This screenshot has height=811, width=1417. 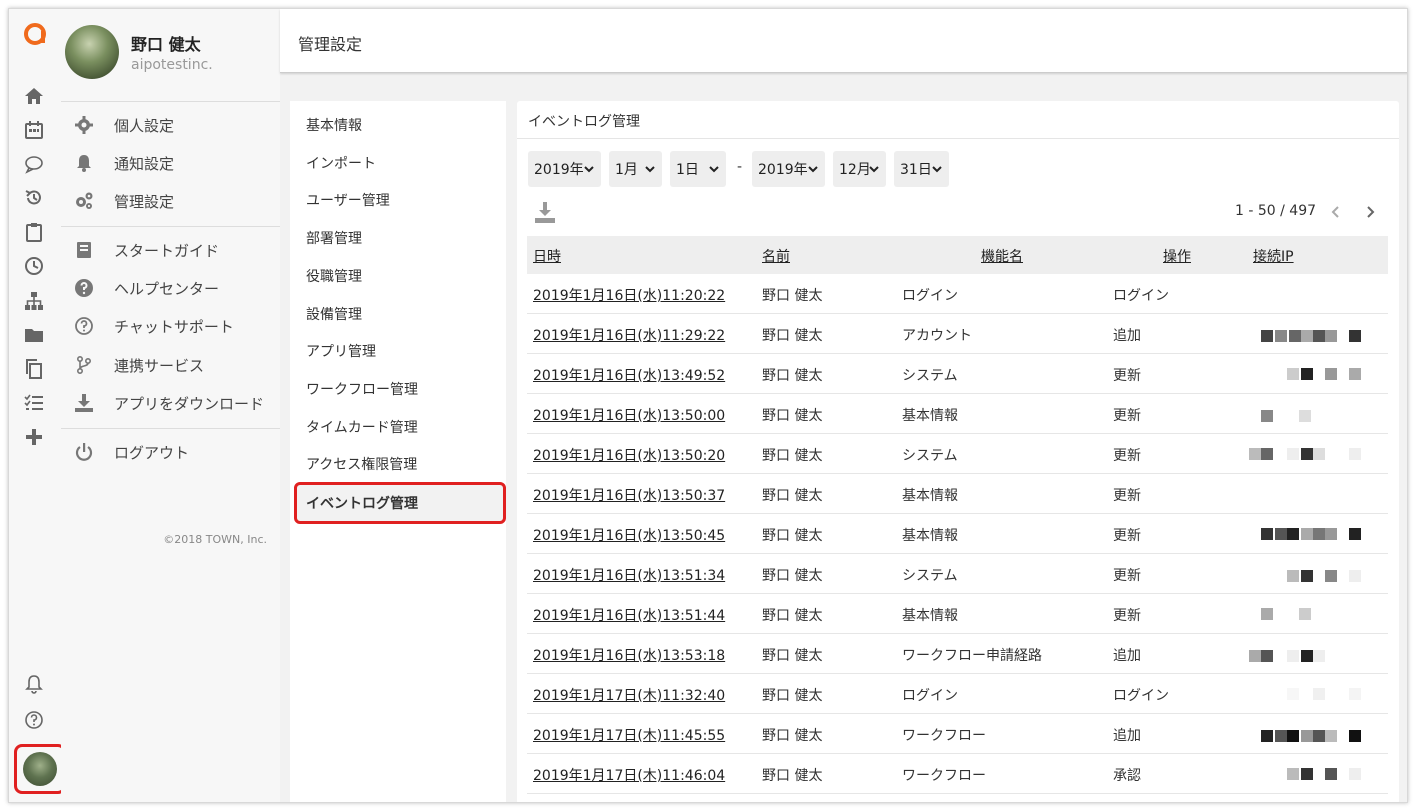 What do you see at coordinates (34, 437) in the screenshot?
I see `plus-icon` at bounding box center [34, 437].